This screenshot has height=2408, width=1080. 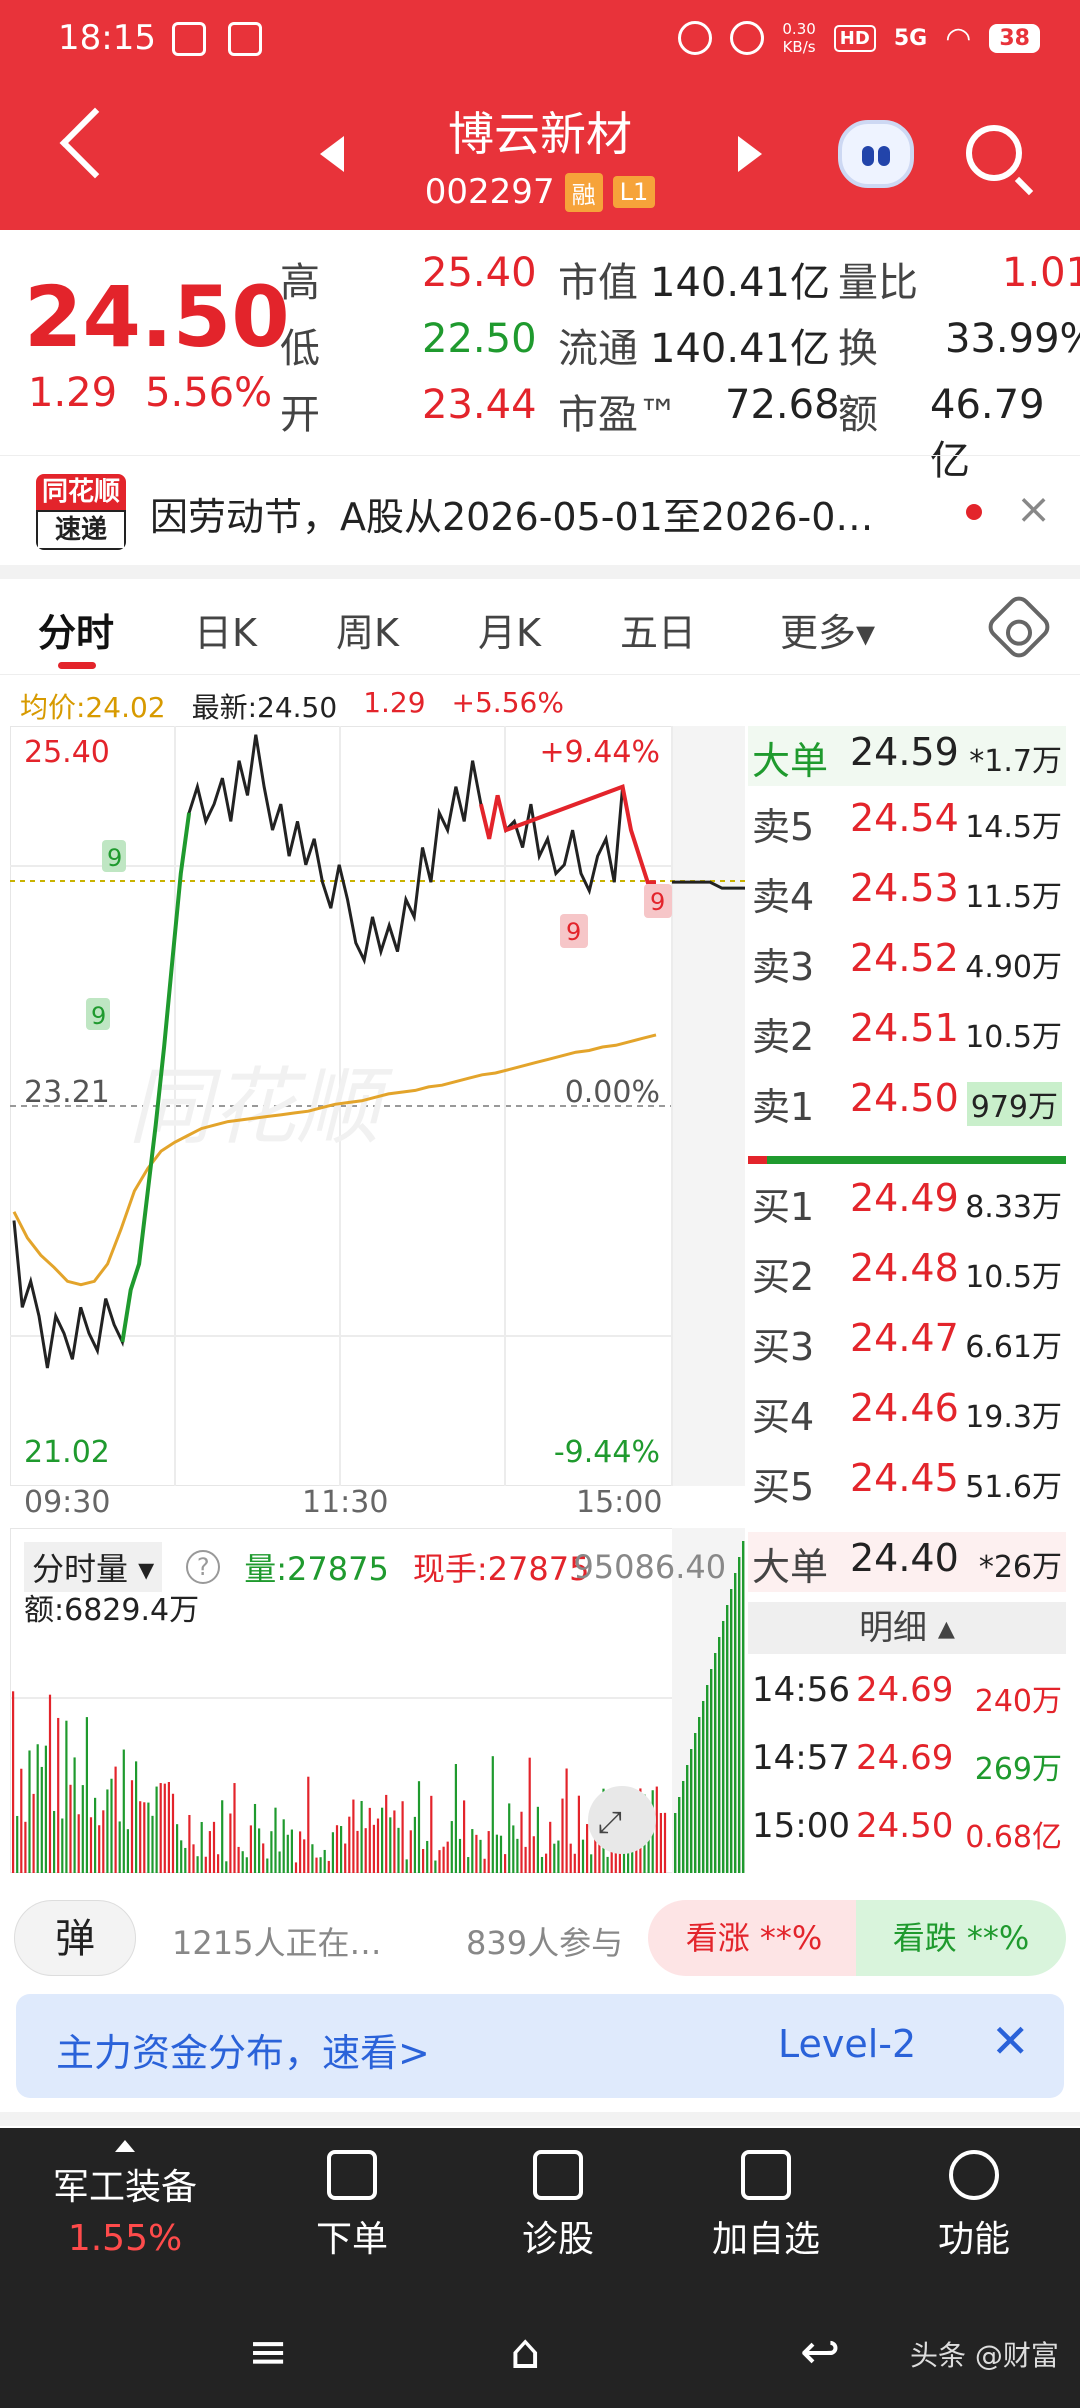 I want to click on close-icon: ×, so click(x=1033, y=508).